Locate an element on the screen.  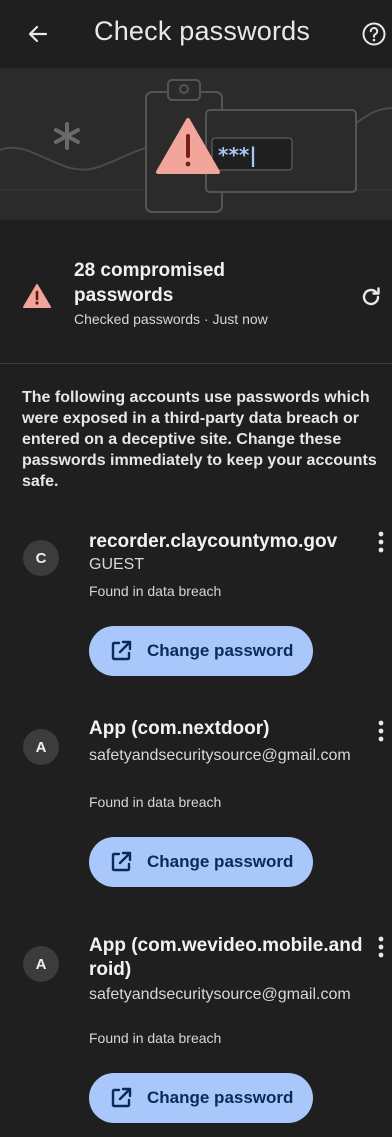
compromised-count-title: 28 compromised passwords is located at coordinates (149, 283).